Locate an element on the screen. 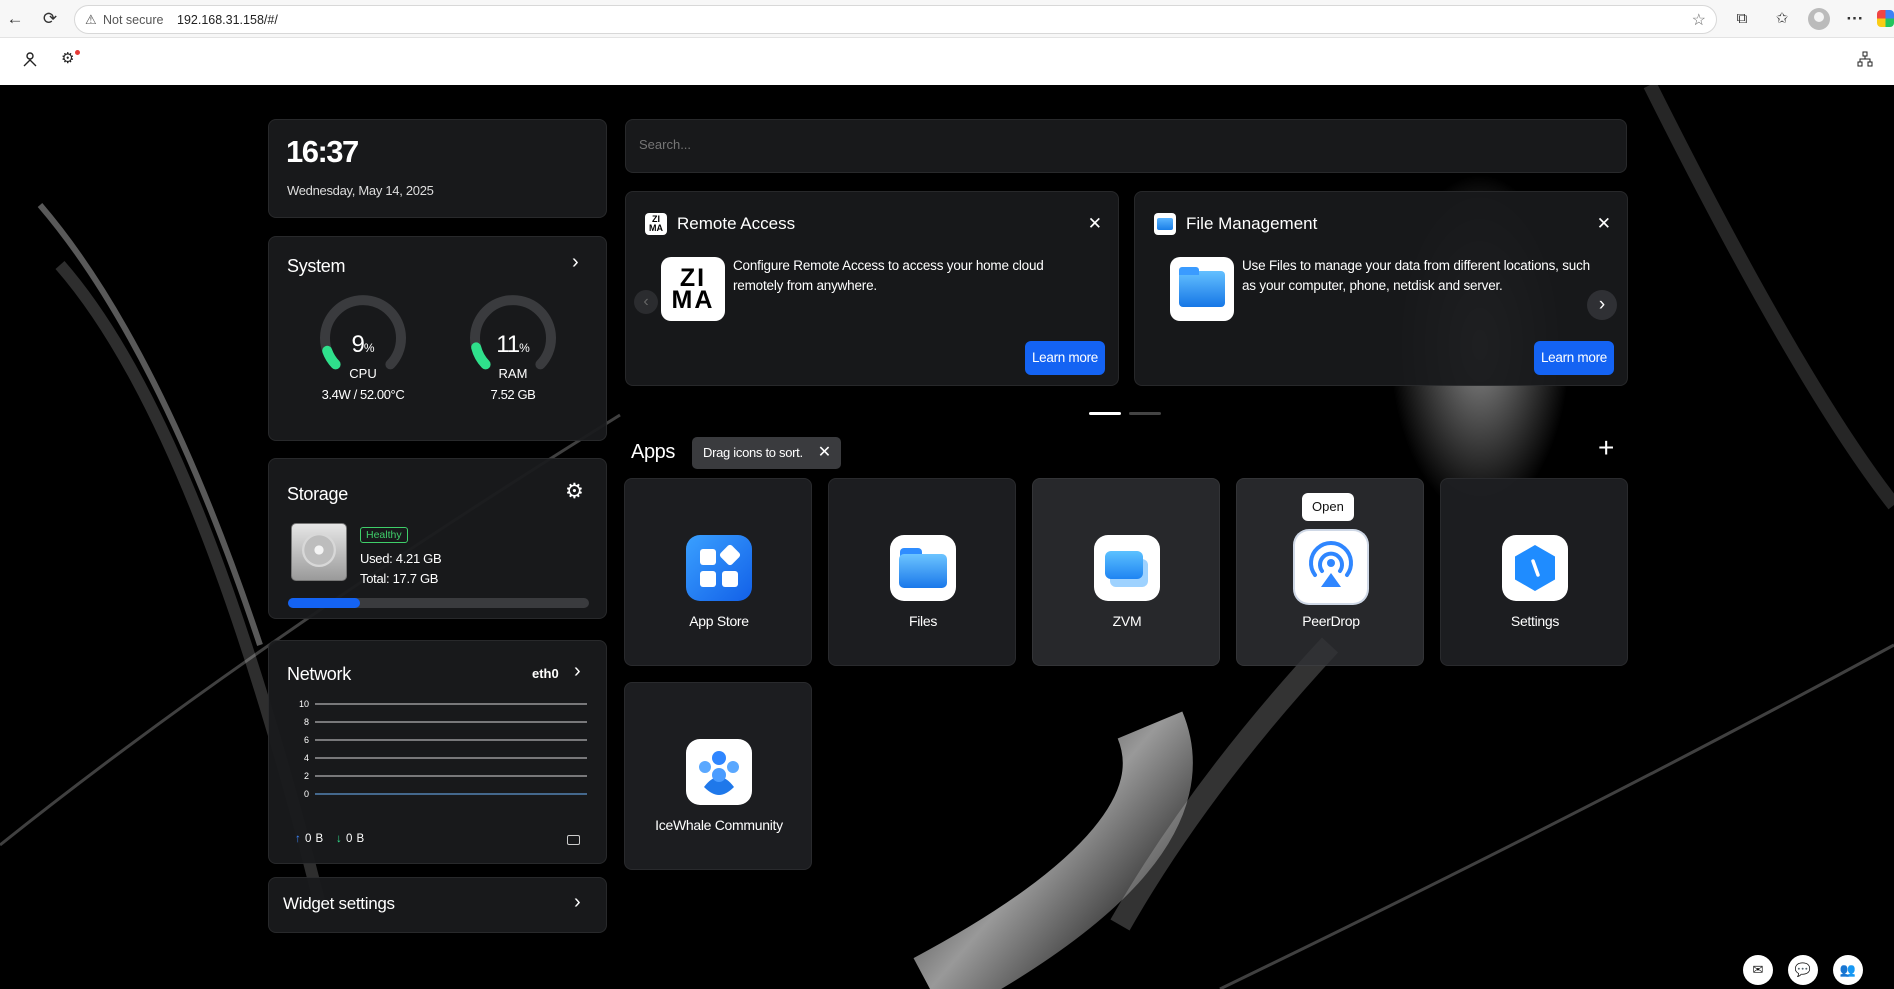  app-label: App Store is located at coordinates (719, 621).